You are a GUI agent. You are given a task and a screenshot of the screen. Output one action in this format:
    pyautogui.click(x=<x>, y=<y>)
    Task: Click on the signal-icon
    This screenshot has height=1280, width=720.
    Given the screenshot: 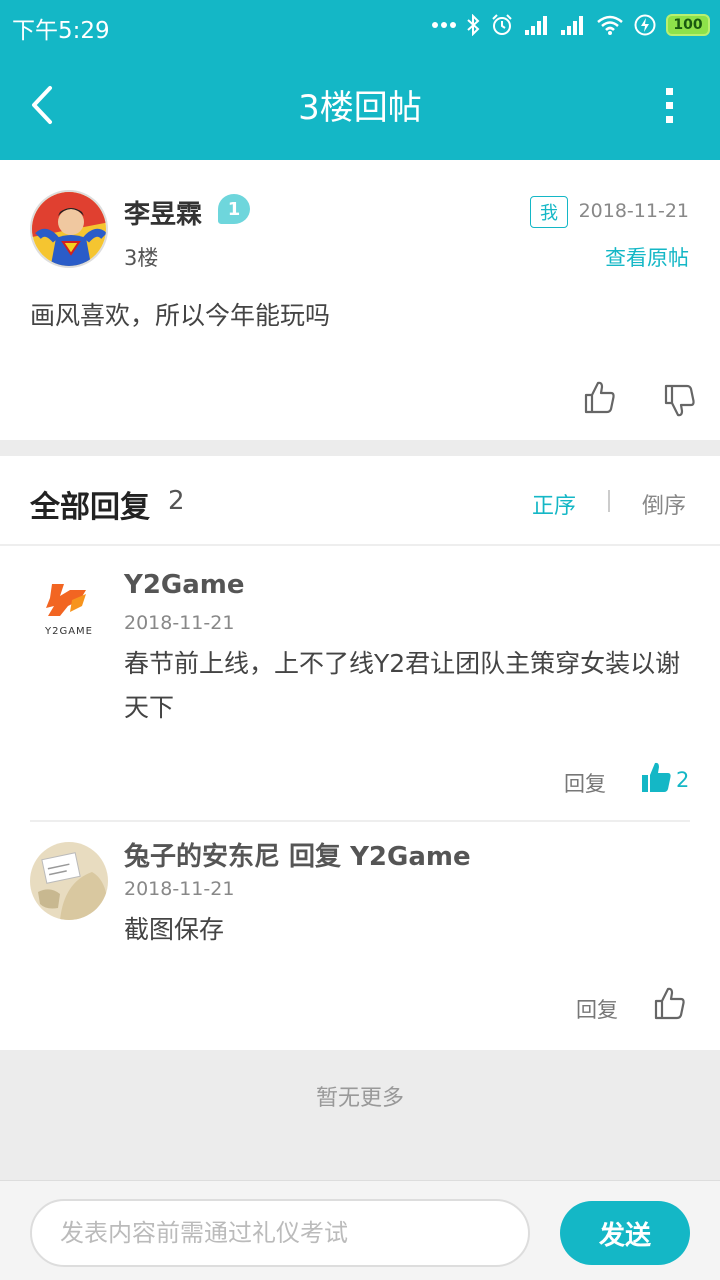 What is the action you would take?
    pyautogui.click(x=536, y=25)
    